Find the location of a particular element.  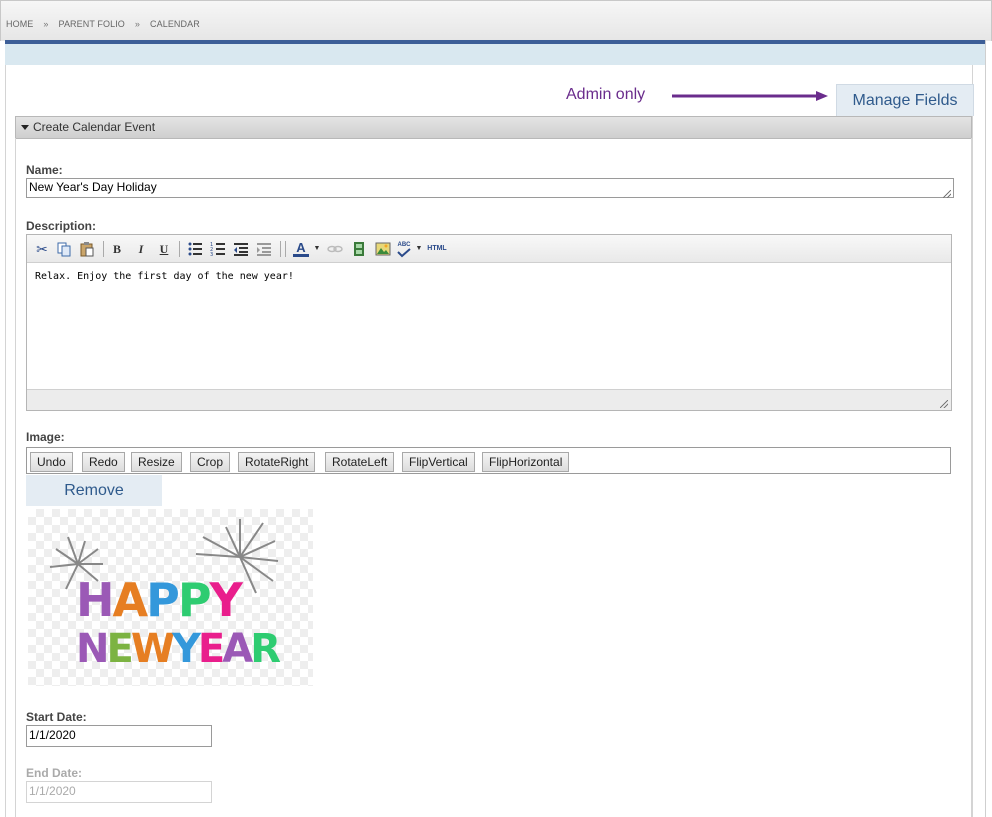

end-date-input: 1/1/2020 is located at coordinates (119, 792).